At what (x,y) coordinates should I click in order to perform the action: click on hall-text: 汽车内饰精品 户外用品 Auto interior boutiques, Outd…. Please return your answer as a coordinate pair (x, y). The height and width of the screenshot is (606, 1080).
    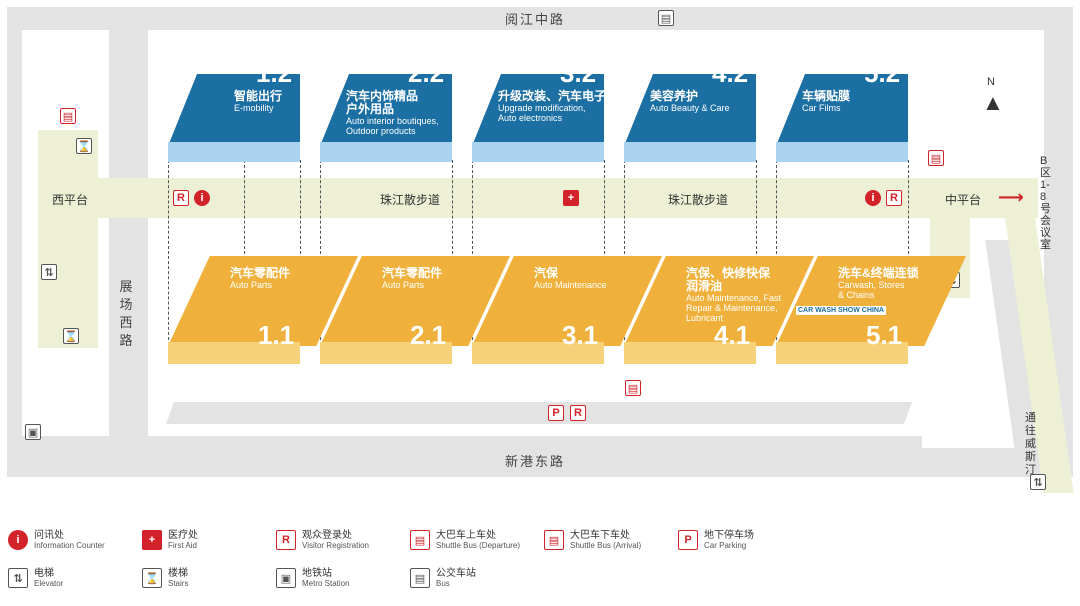
    Looking at the image, I should click on (412, 113).